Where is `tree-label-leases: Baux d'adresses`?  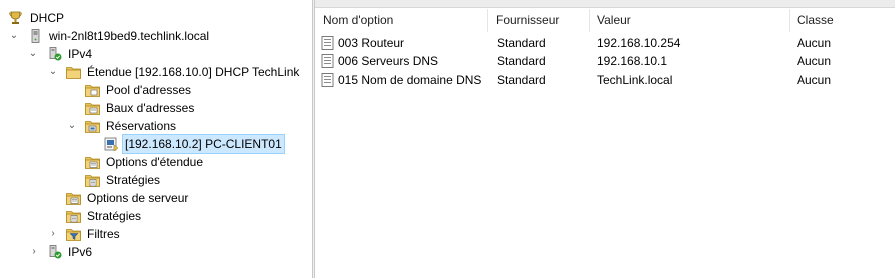
tree-label-leases: Baux d'adresses is located at coordinates (150, 108).